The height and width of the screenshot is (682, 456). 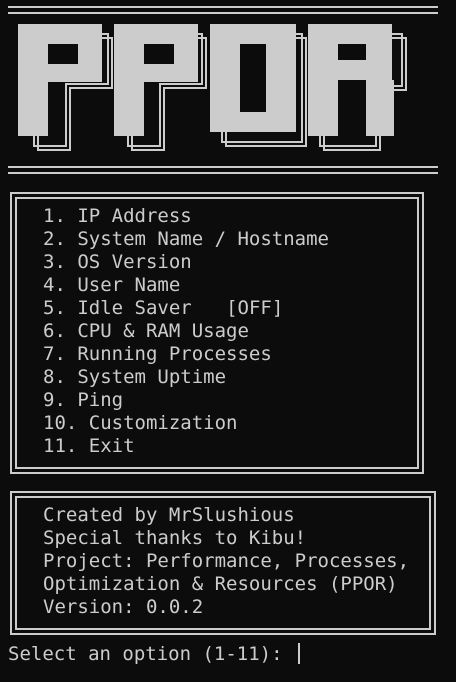 I want to click on menu-item-running-processes: 7. Running Processes, so click(x=186, y=354).